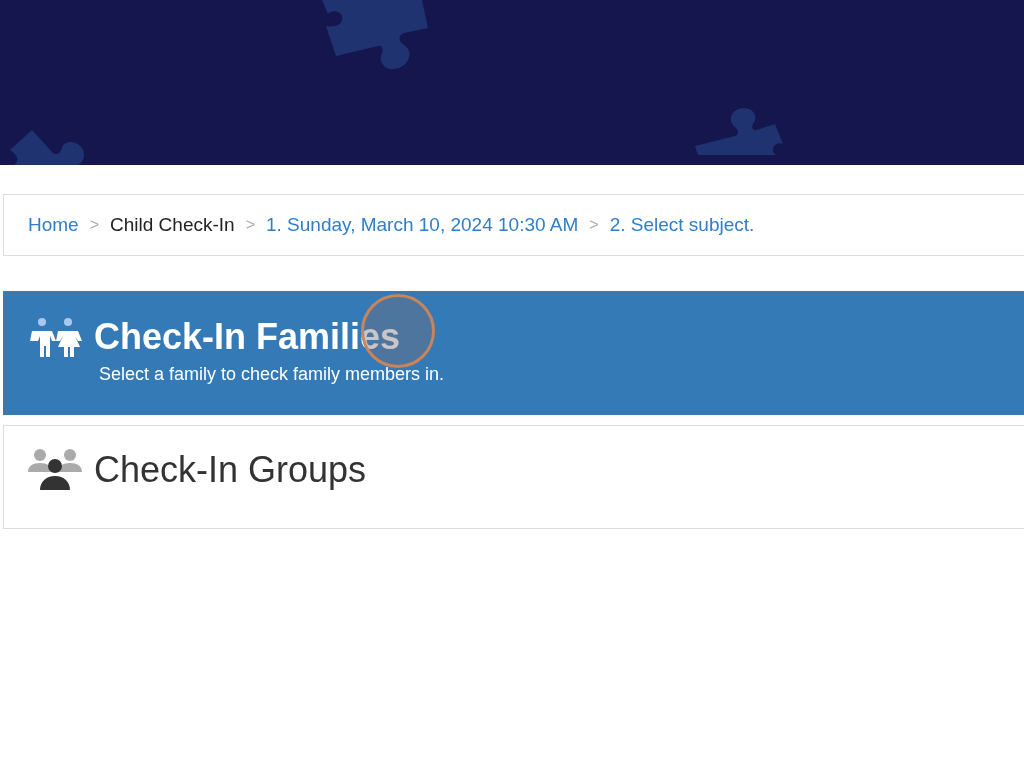 Image resolution: width=1024 pixels, height=768 pixels. I want to click on breadcrumb-link: 2. Select subject., so click(682, 225).